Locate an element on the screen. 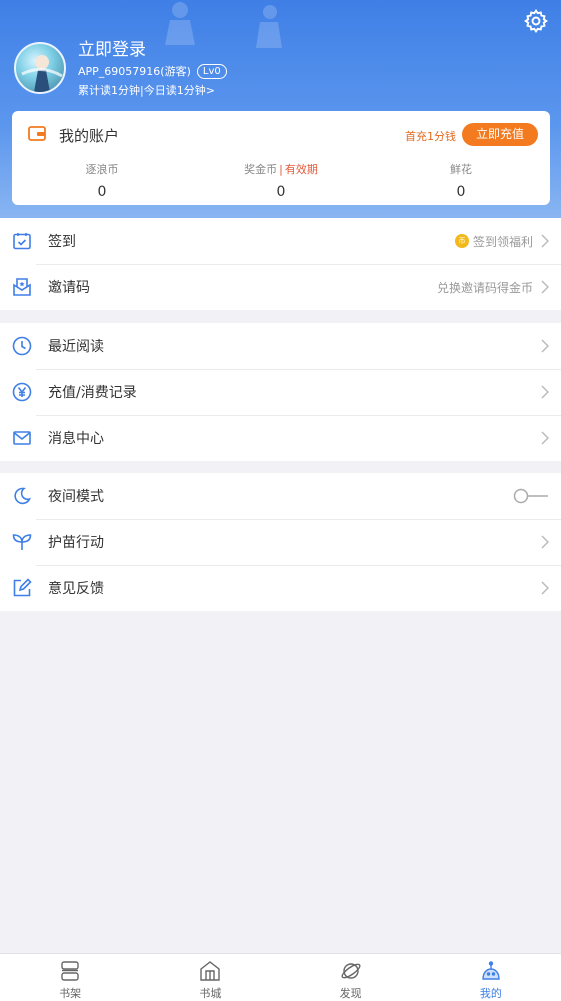  planet-icon is located at coordinates (351, 971).